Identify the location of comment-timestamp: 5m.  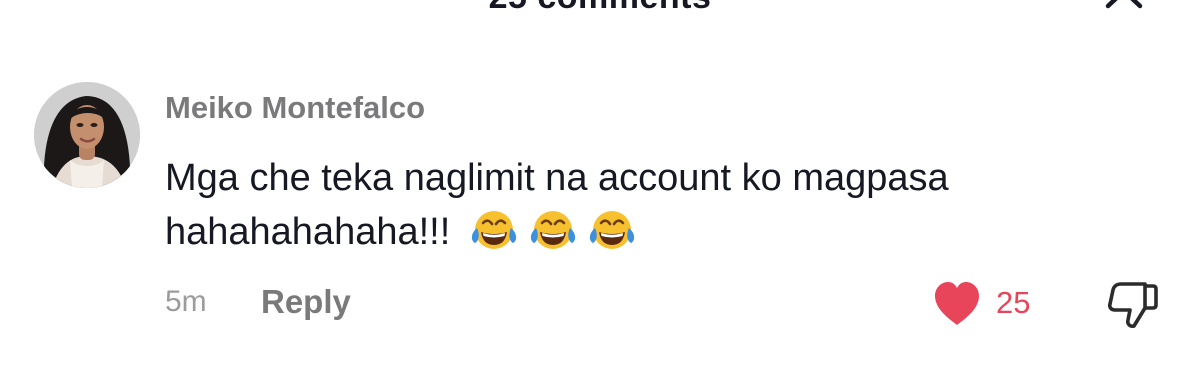
(186, 301).